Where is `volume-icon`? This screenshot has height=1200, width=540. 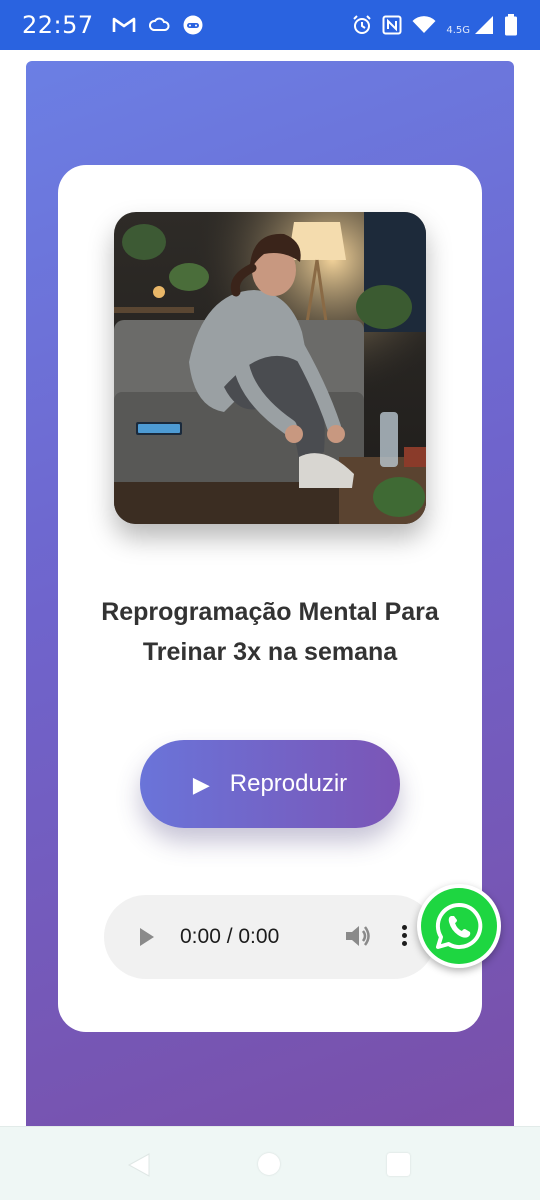
volume-icon is located at coordinates (358, 936).